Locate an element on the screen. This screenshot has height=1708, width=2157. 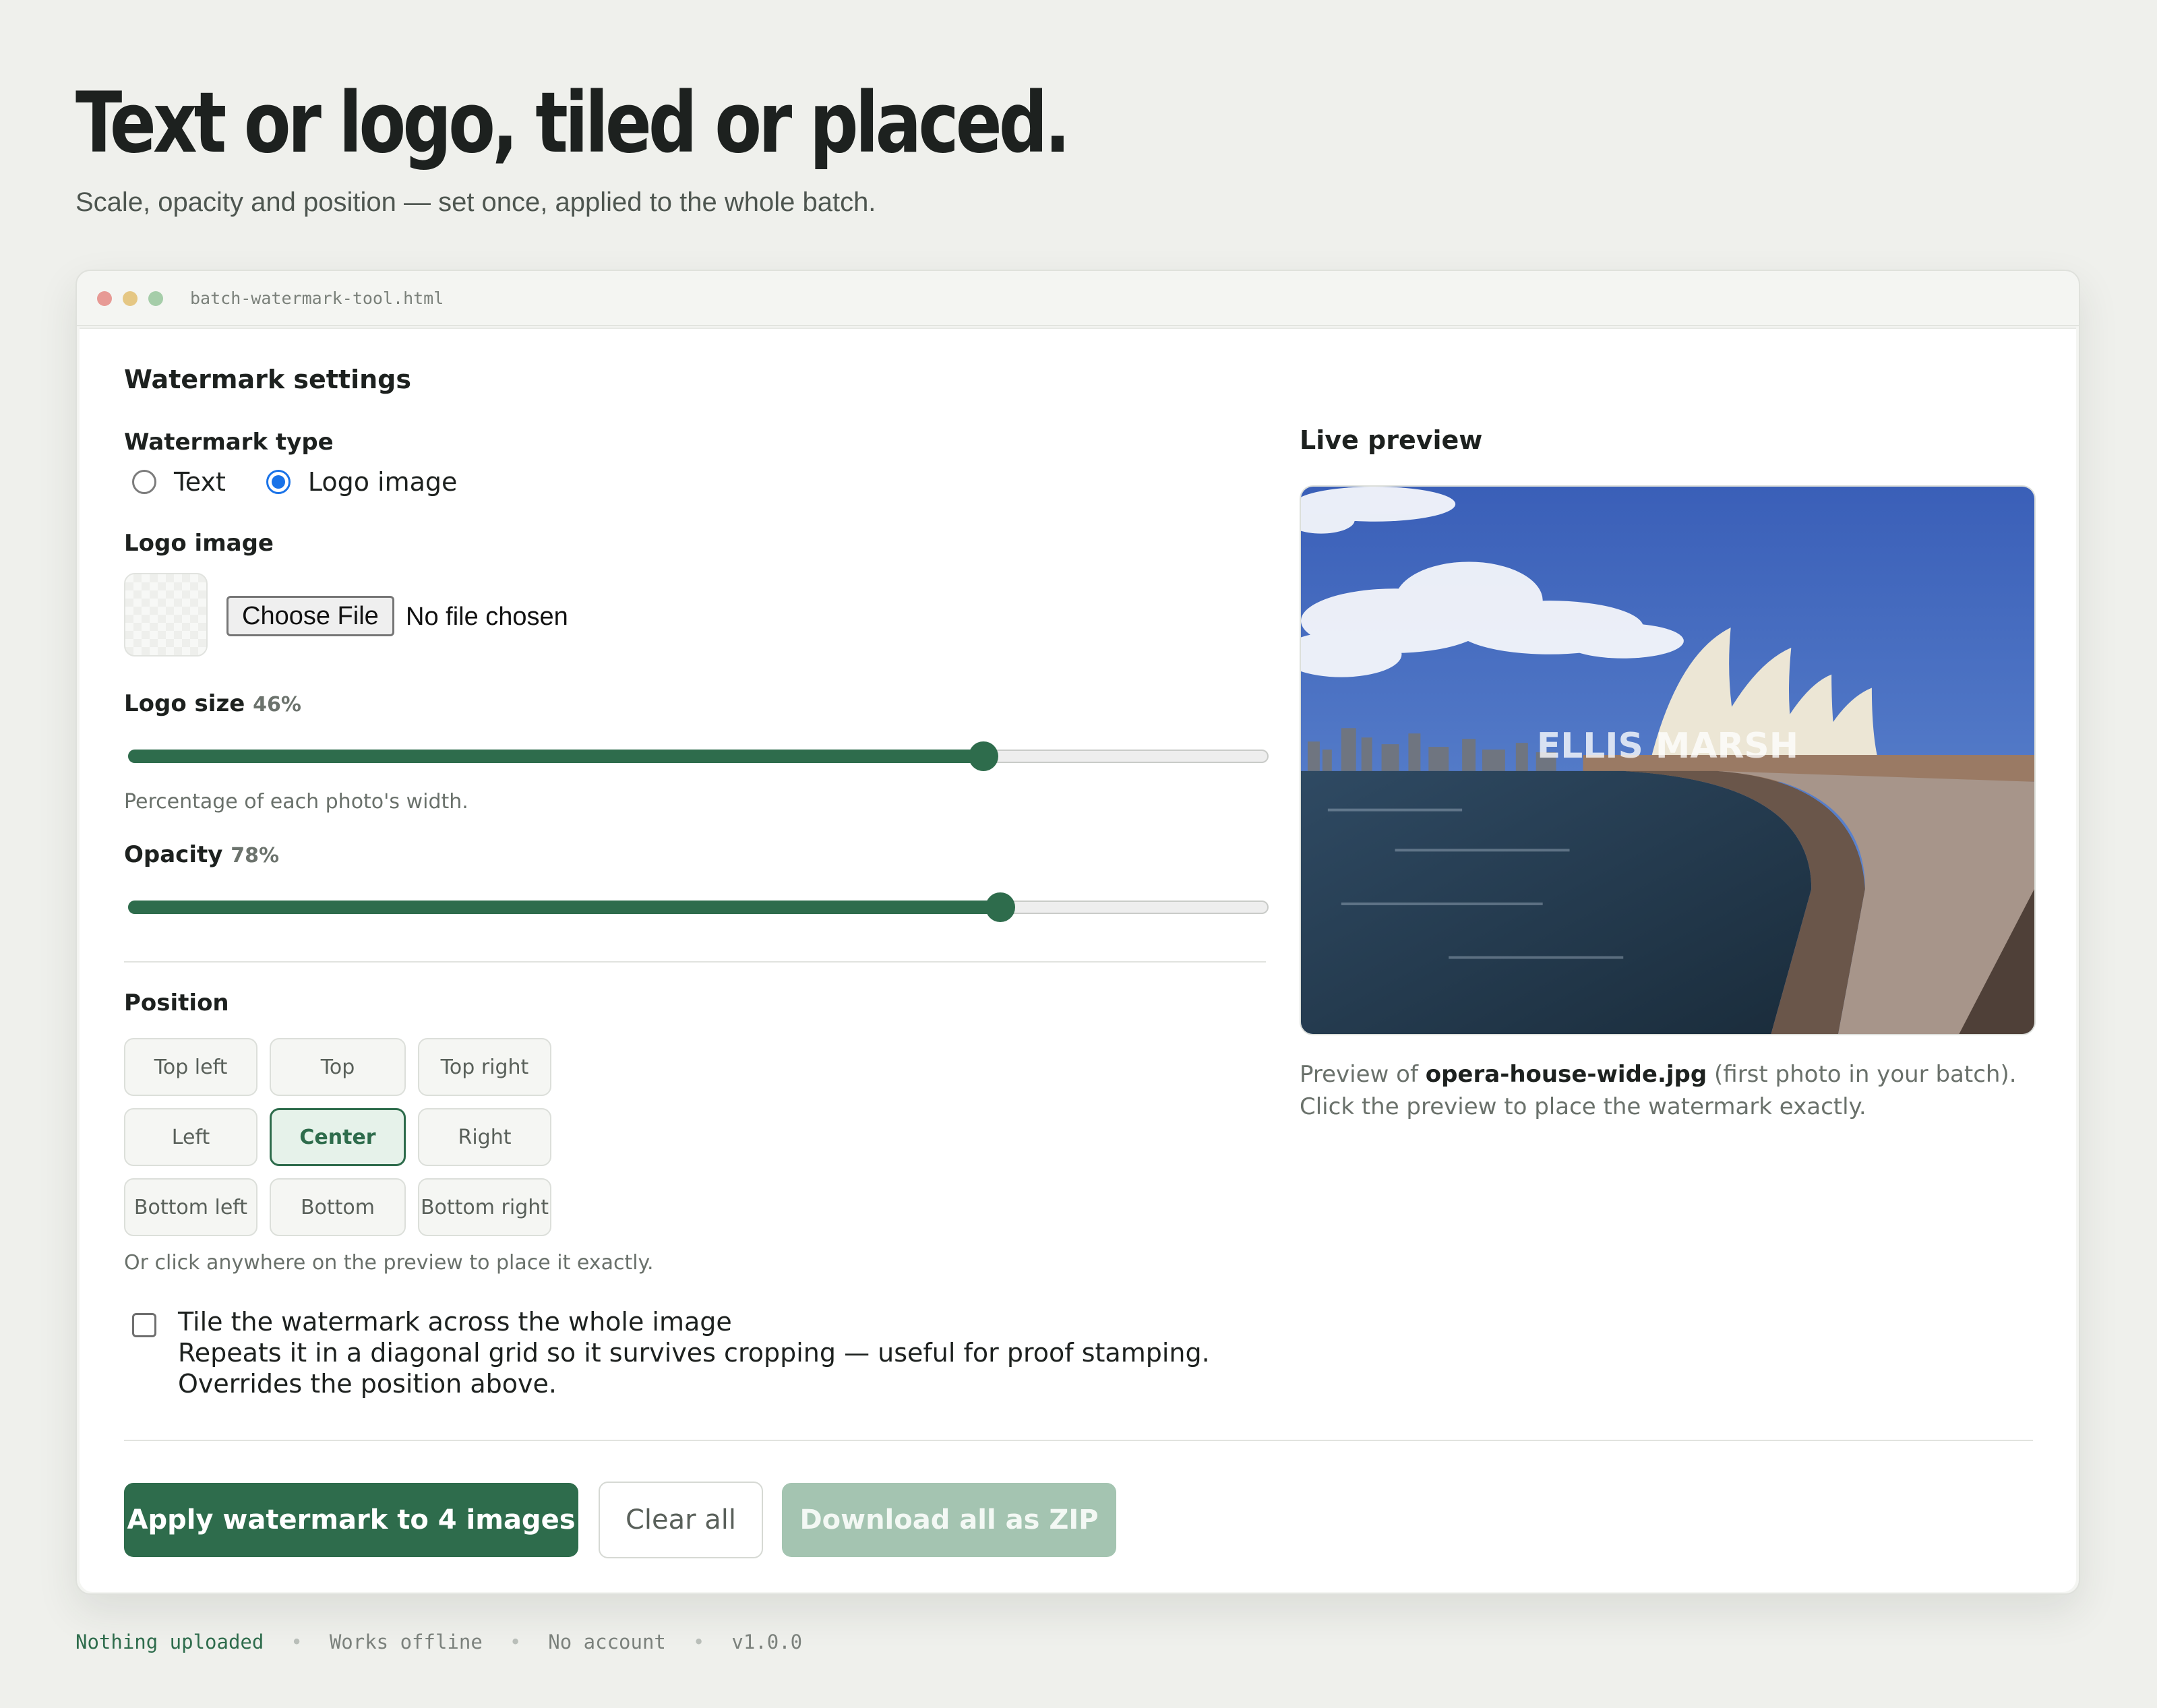
radio-logo-image-label: Logo image is located at coordinates (383, 482).